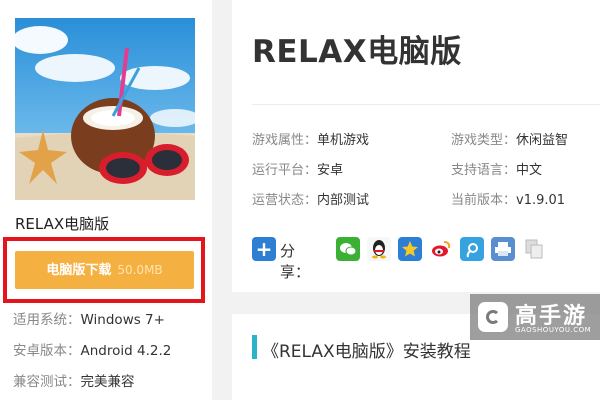 This screenshot has width=600, height=400. What do you see at coordinates (366, 349) in the screenshot?
I see `section-title: 《RELAX电脑版》安装教程` at bounding box center [366, 349].